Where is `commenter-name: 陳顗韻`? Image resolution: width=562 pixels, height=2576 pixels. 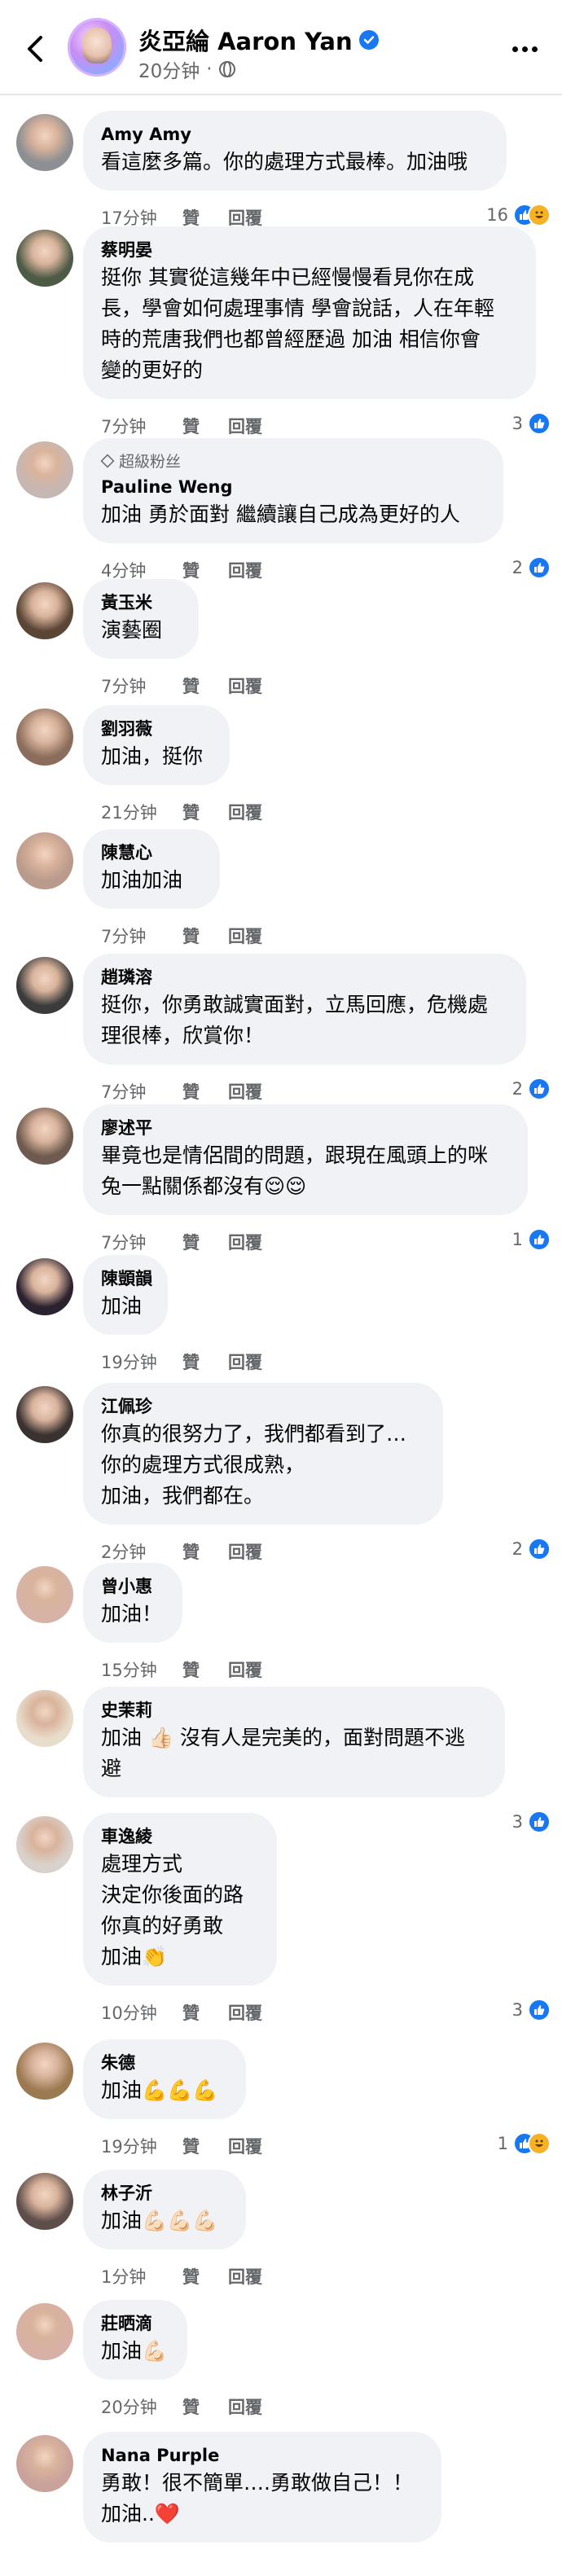
commenter-name: 陳顗韻 is located at coordinates (126, 1278).